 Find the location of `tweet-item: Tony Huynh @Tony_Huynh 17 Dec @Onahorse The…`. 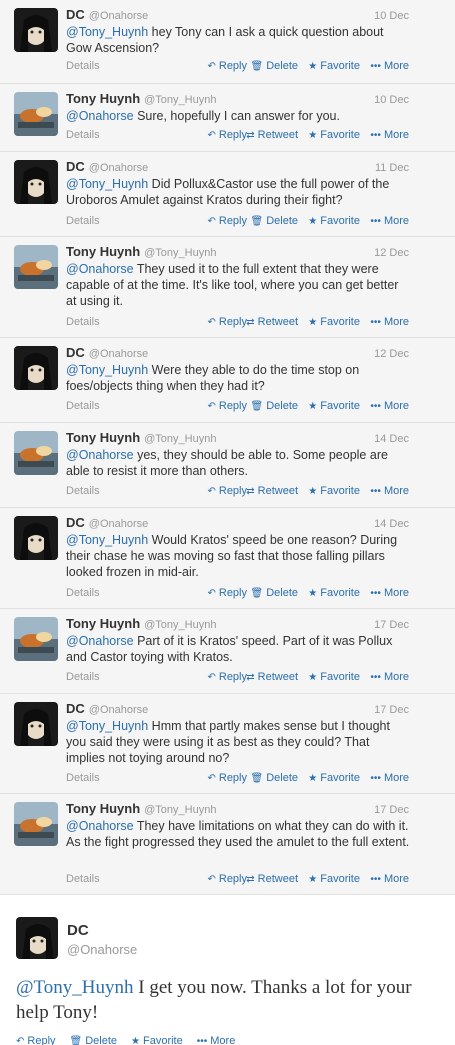

tweet-item: Tony Huynh @Tony_Huynh 17 Dec @Onahorse The… is located at coordinates (227, 844).